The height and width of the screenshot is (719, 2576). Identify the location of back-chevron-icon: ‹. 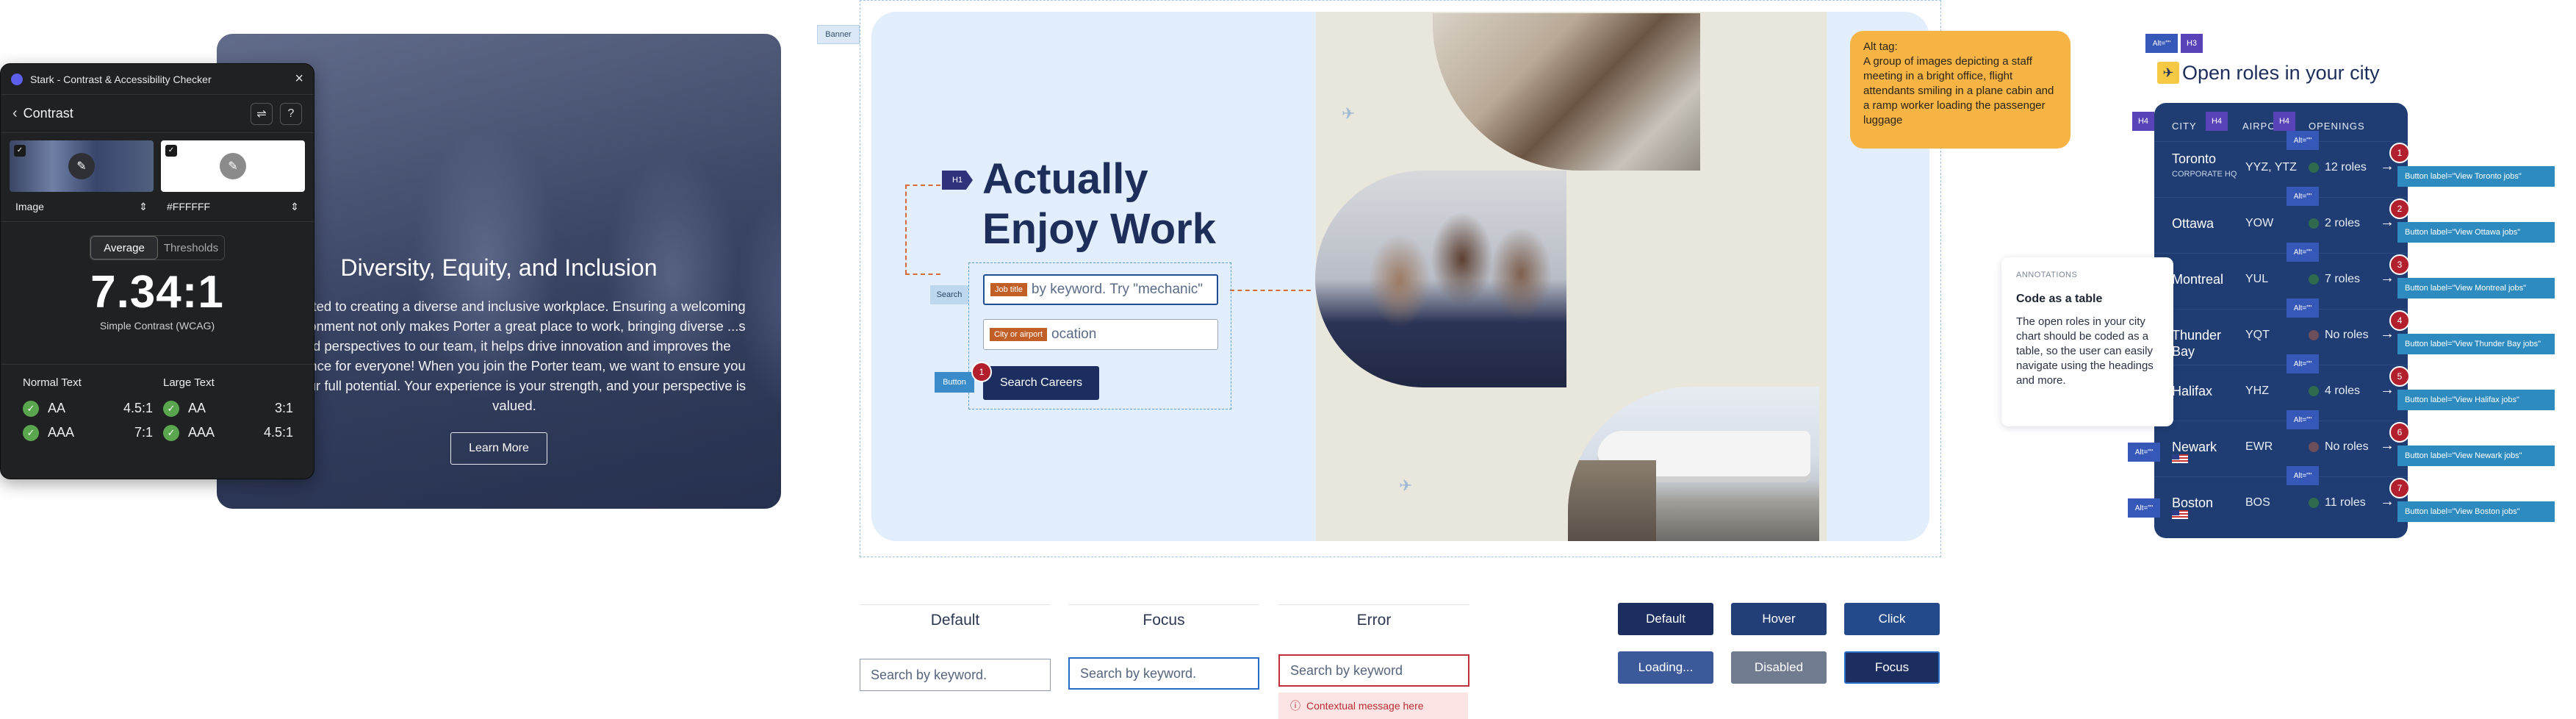
(15, 113).